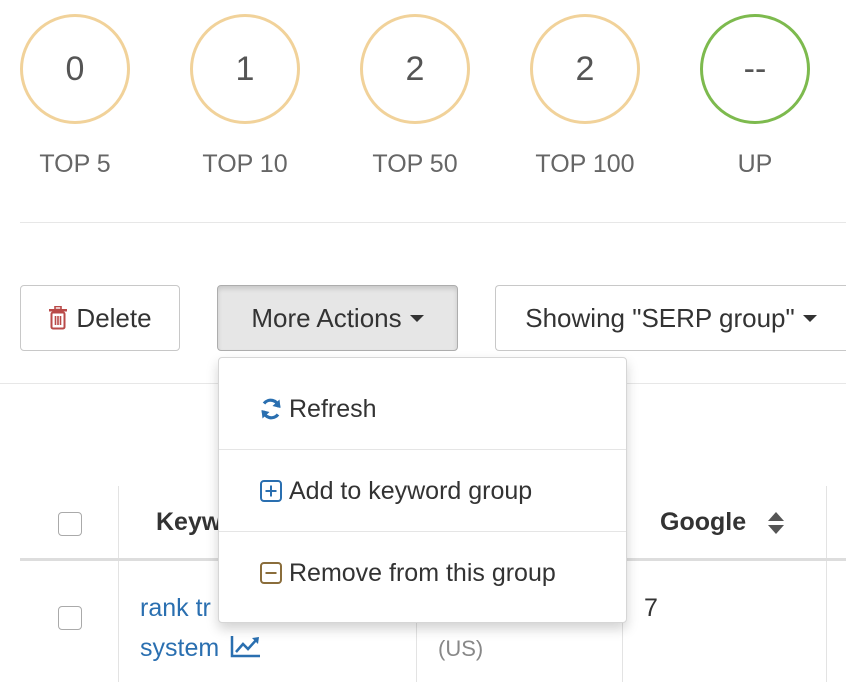 This screenshot has width=846, height=682. I want to click on keyword-link: system, so click(201, 648).